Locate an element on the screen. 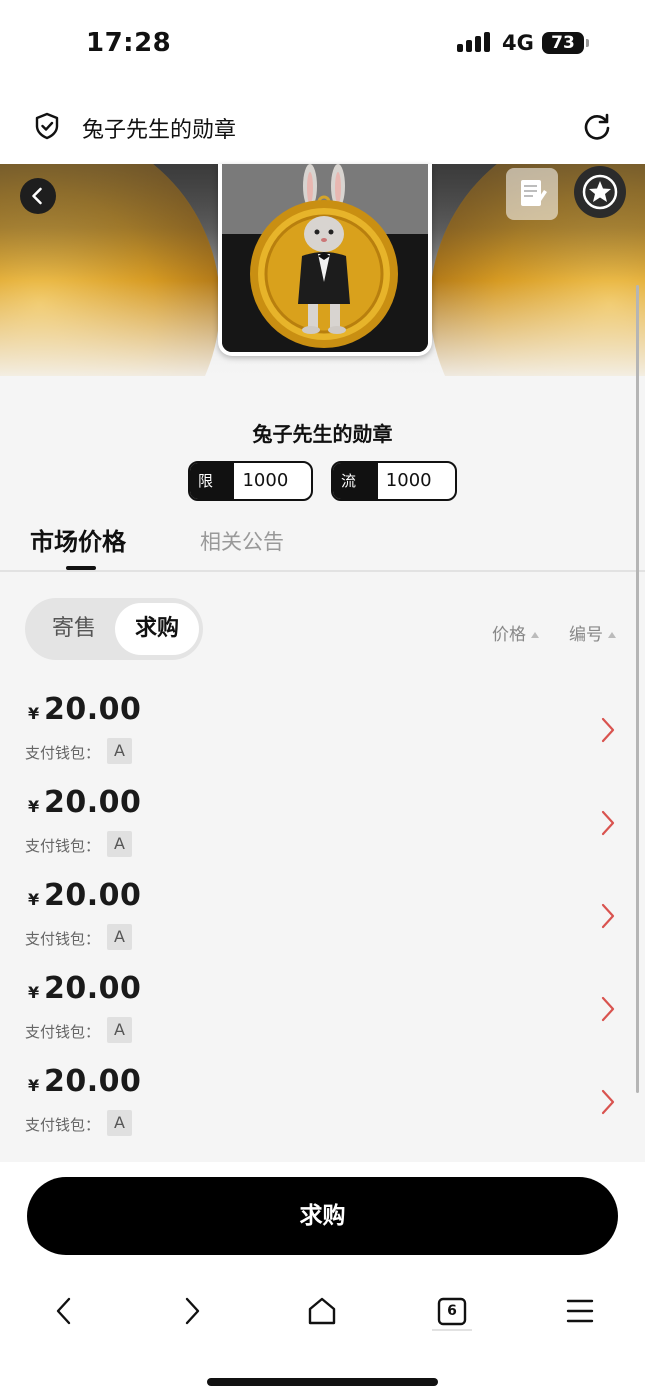 Image resolution: width=645 pixels, height=1398 pixels. star-icon is located at coordinates (600, 192).